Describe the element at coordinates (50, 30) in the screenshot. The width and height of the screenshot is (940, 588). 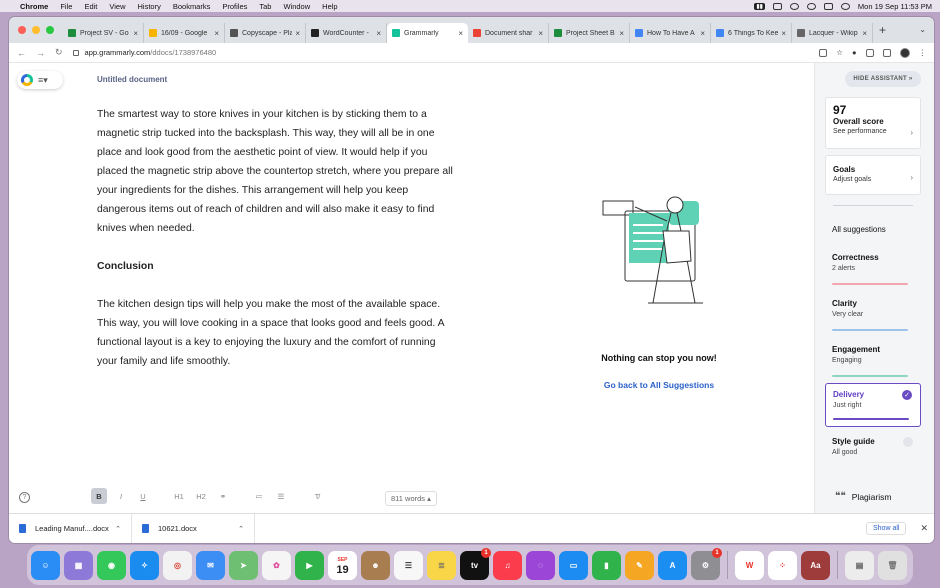
I see `zoom-window-button` at that location.